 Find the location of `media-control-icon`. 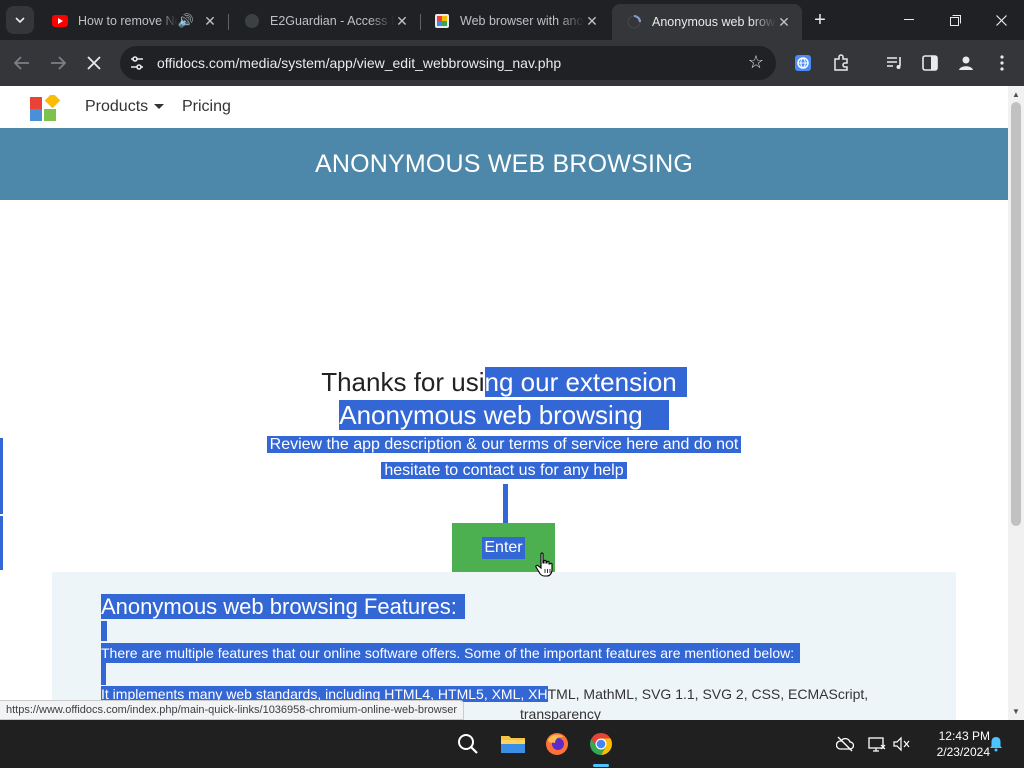

media-control-icon is located at coordinates (895, 63).